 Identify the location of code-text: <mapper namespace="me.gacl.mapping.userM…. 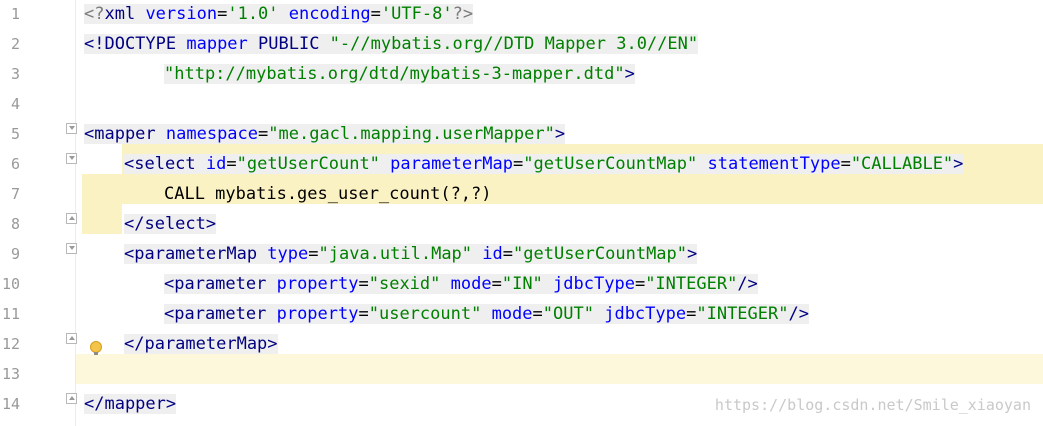
(325, 134).